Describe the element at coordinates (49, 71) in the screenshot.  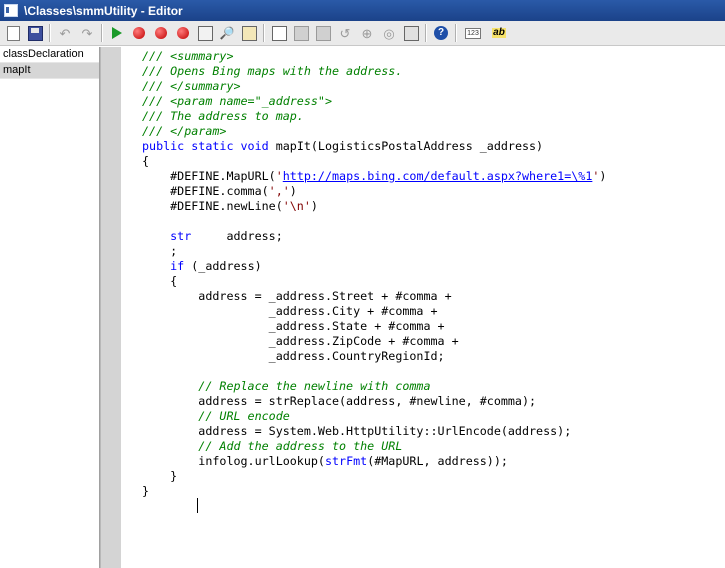
I see `method-item-mapit: mapIt` at that location.